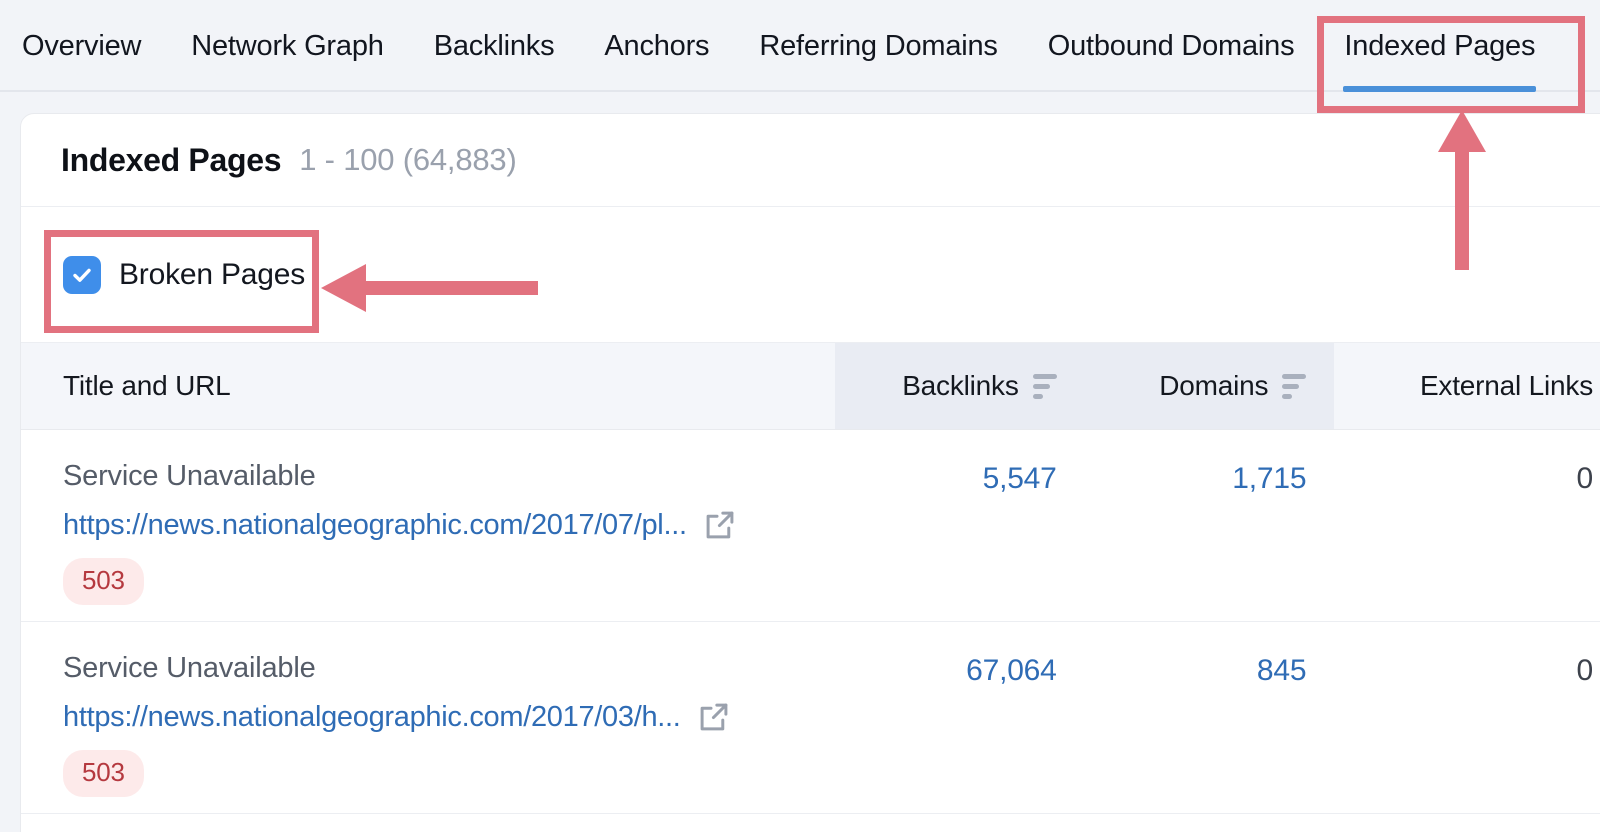 This screenshot has width=1600, height=832. Describe the element at coordinates (171, 159) in the screenshot. I see `page-title: Indexed Pages` at that location.